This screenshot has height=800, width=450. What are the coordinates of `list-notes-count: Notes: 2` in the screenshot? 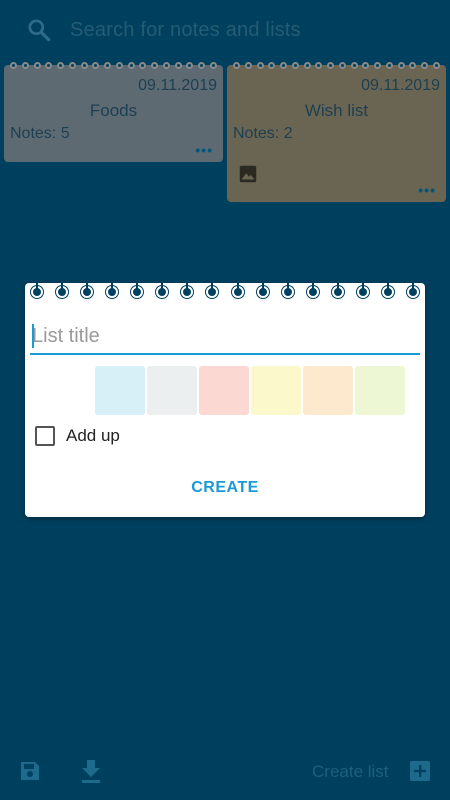 It's located at (263, 133).